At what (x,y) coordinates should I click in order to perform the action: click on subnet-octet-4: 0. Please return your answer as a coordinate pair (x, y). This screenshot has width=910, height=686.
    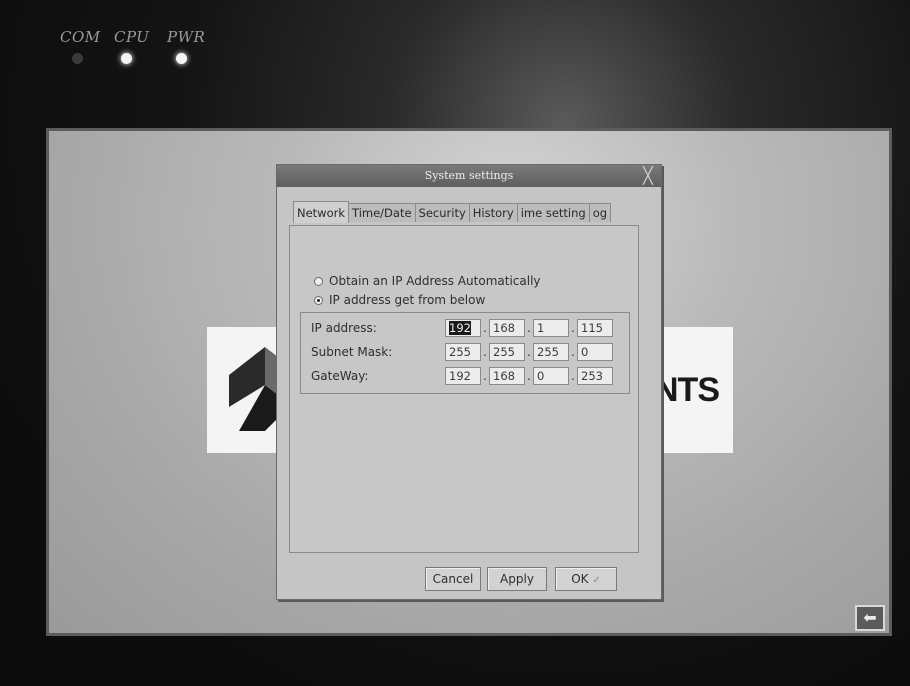
    Looking at the image, I should click on (595, 352).